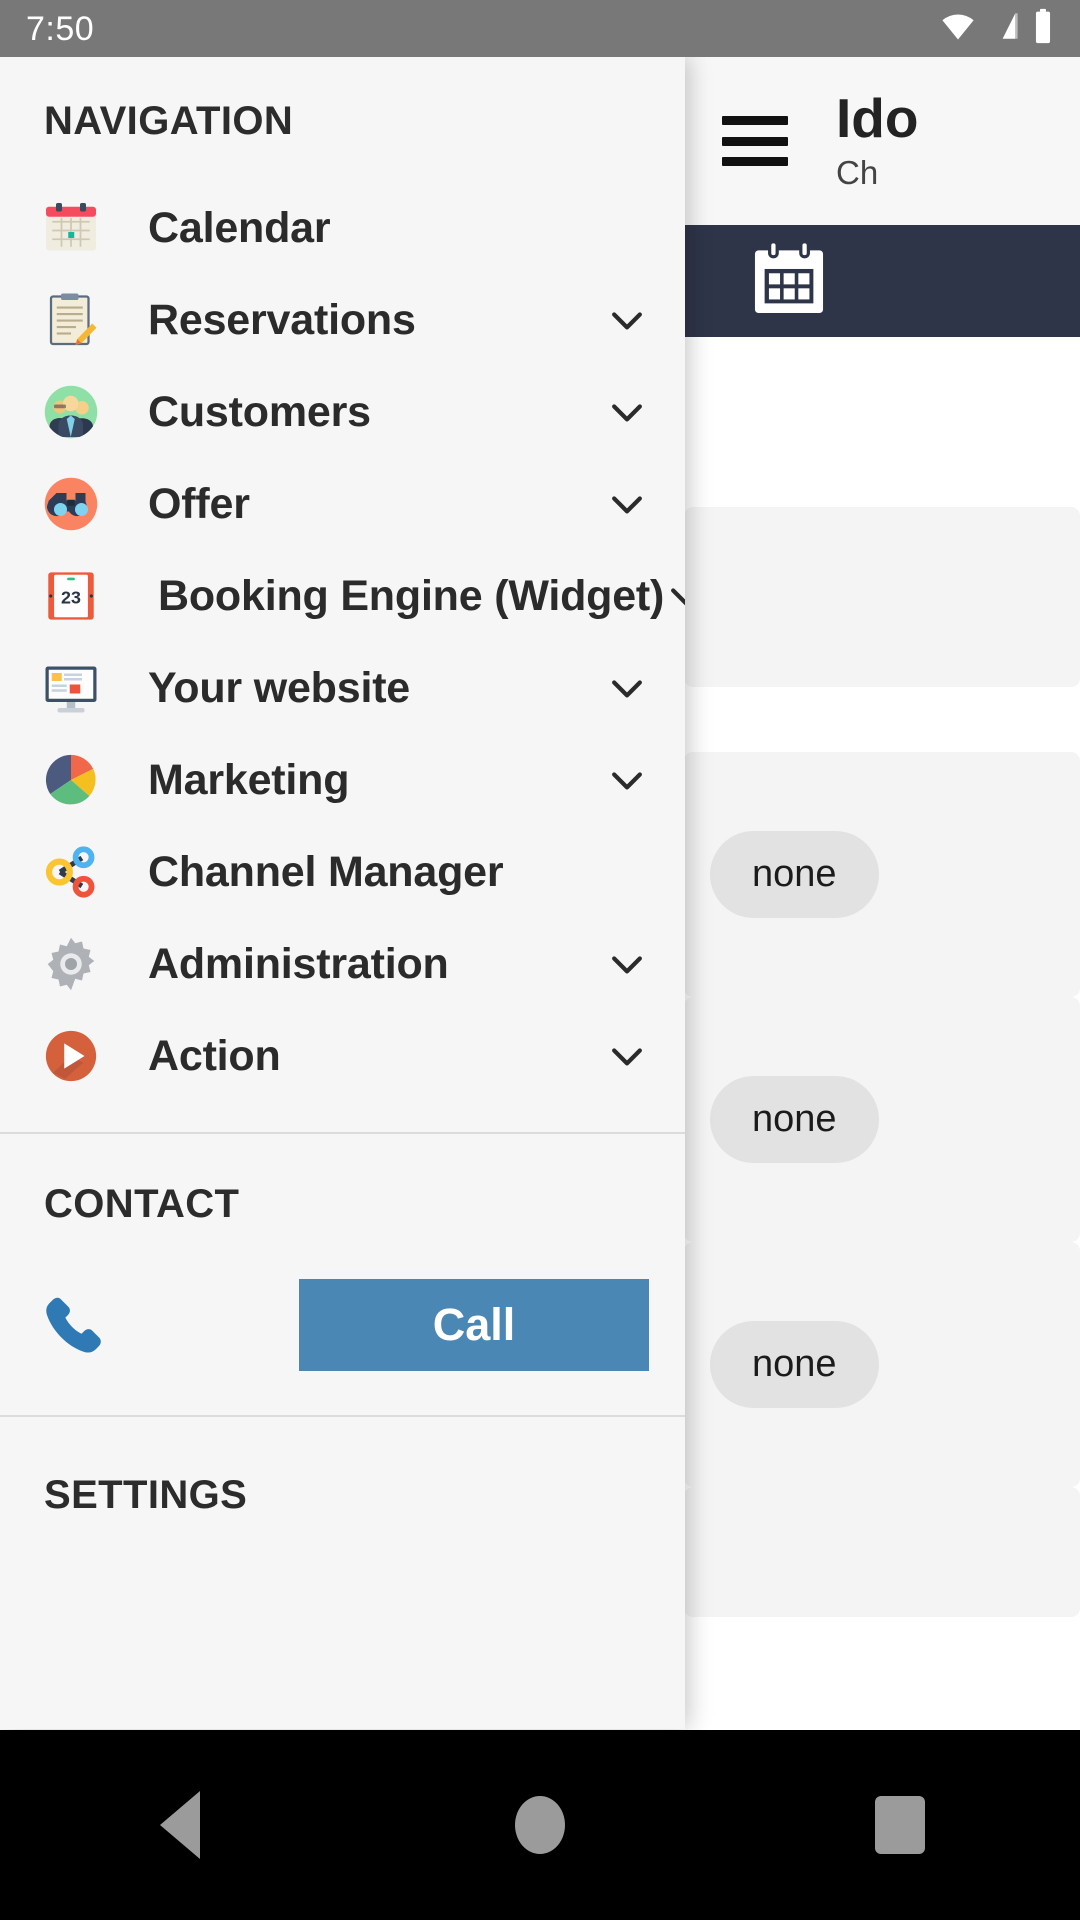 The height and width of the screenshot is (1920, 1080). I want to click on home-button, so click(540, 1825).